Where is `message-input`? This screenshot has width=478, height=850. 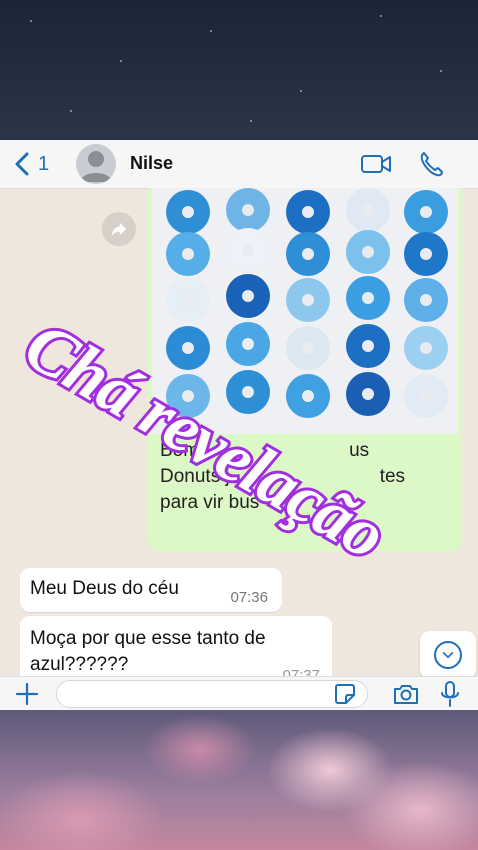
message-input is located at coordinates (212, 694).